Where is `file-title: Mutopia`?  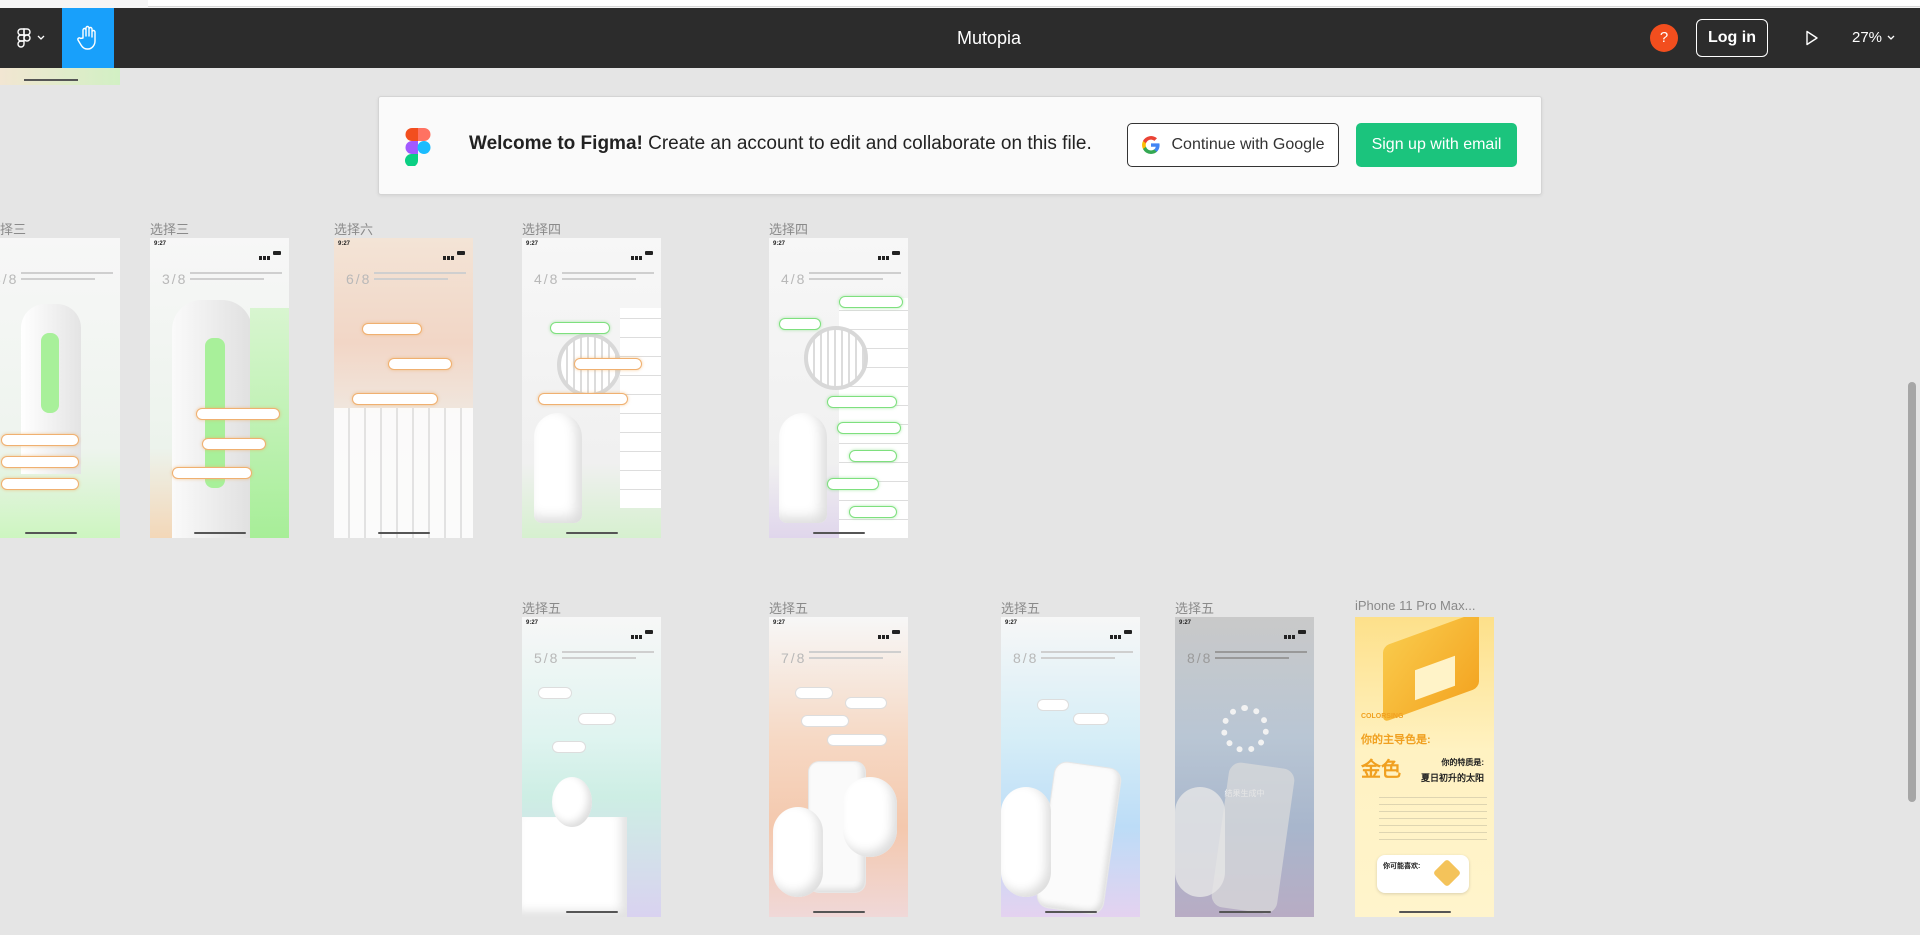
file-title: Mutopia is located at coordinates (989, 38).